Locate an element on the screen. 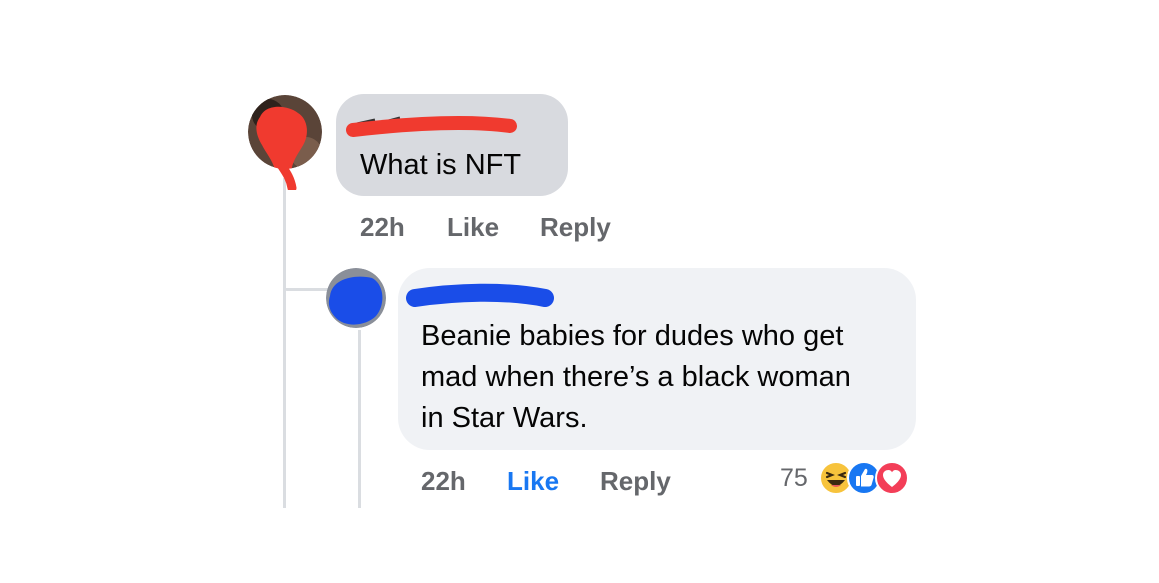 Image resolution: width=1159 pixels, height=583 pixels. reaction-icons is located at coordinates (868, 478).